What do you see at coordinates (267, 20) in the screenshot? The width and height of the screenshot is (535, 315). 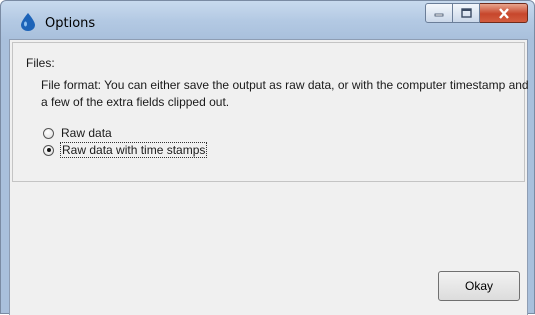 I see `title-bar: Options` at bounding box center [267, 20].